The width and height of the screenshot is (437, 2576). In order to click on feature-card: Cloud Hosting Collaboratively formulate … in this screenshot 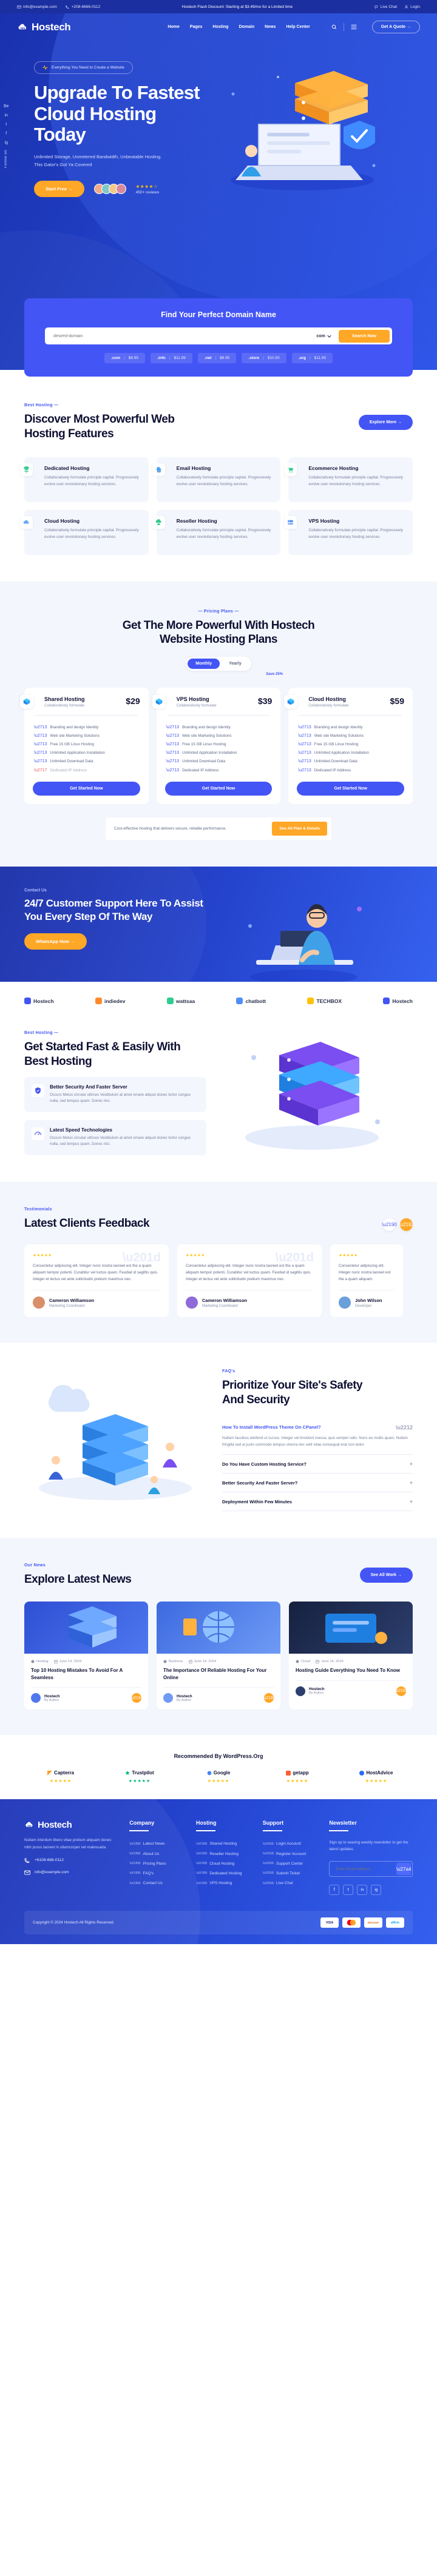, I will do `click(84, 532)`.